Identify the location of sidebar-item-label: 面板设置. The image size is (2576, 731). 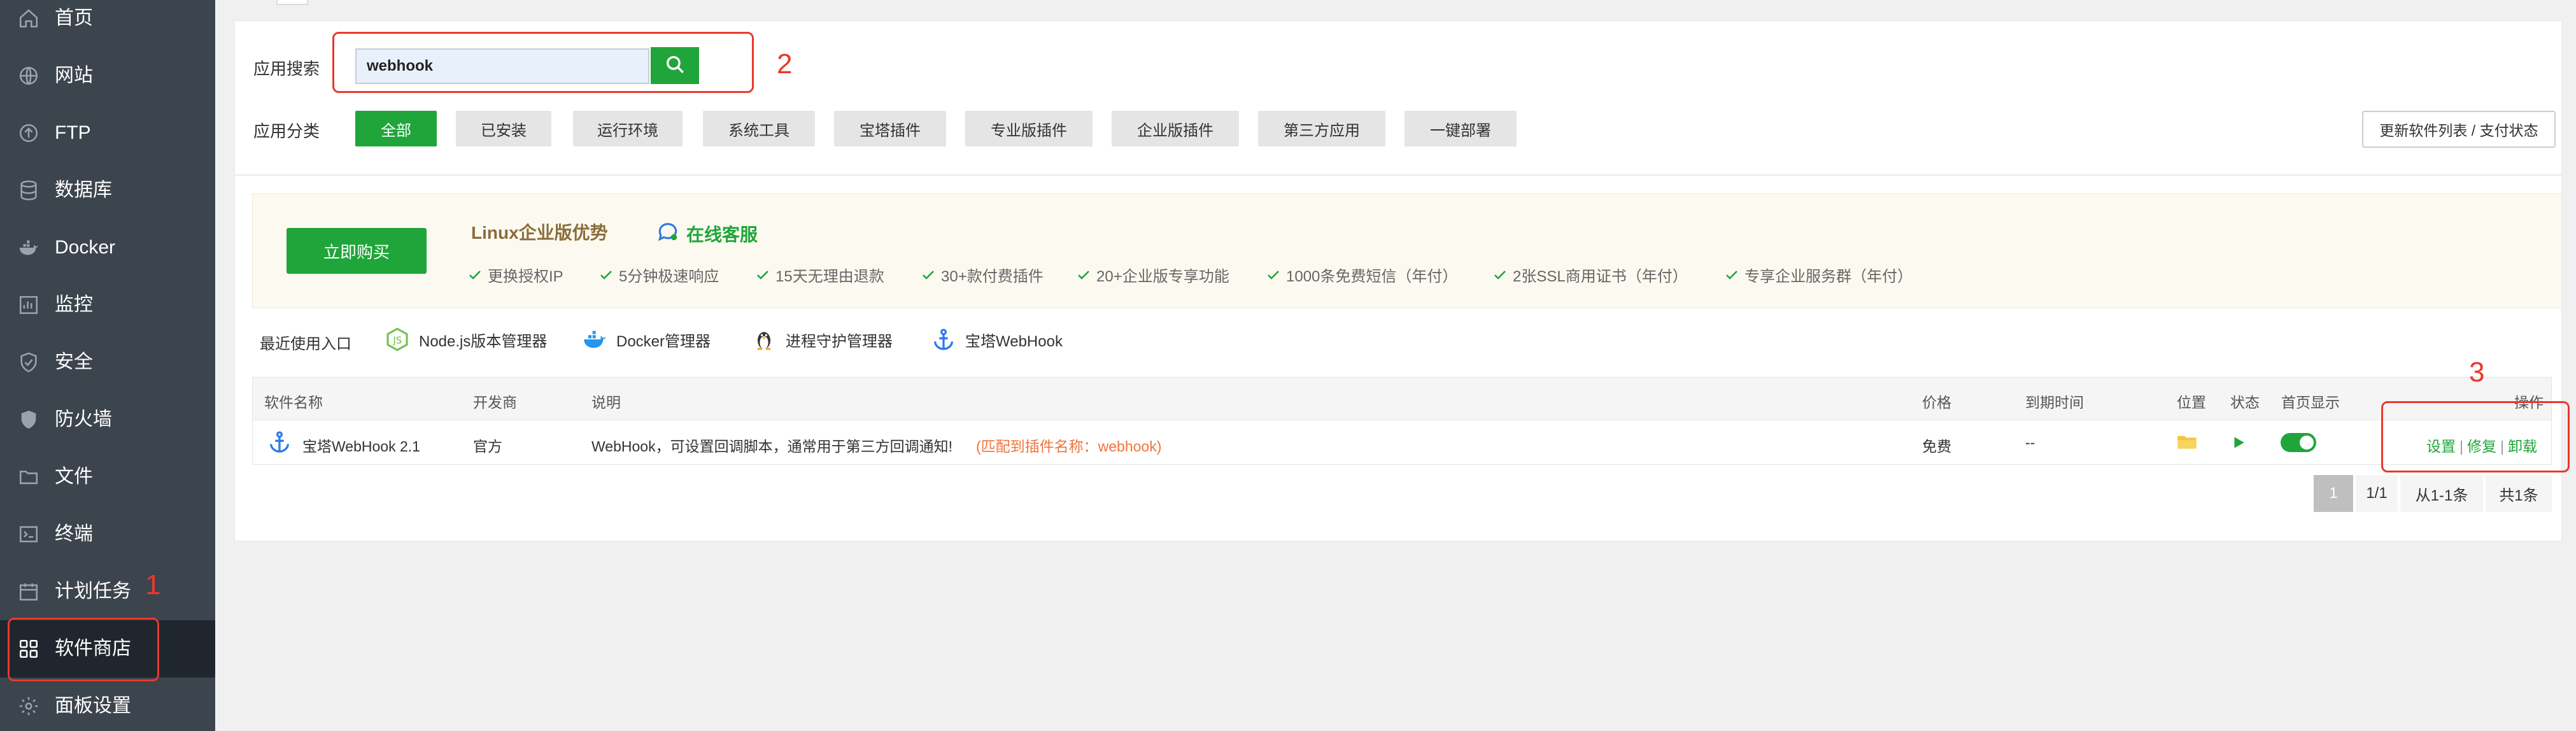
(93, 705).